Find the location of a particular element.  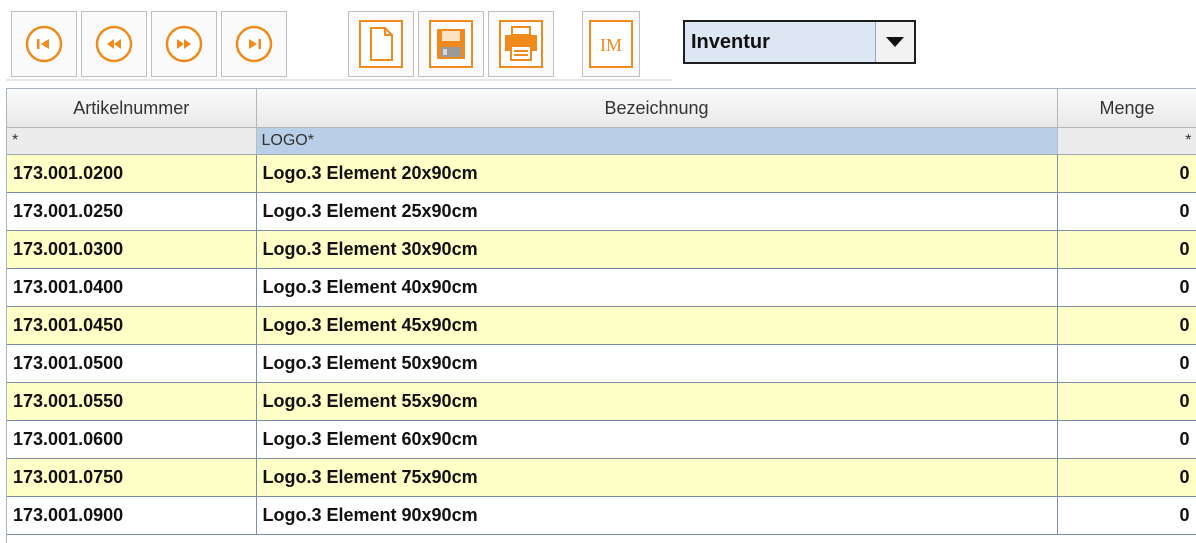

cell-artikelnummer: 173.001.0300 is located at coordinates (132, 249).